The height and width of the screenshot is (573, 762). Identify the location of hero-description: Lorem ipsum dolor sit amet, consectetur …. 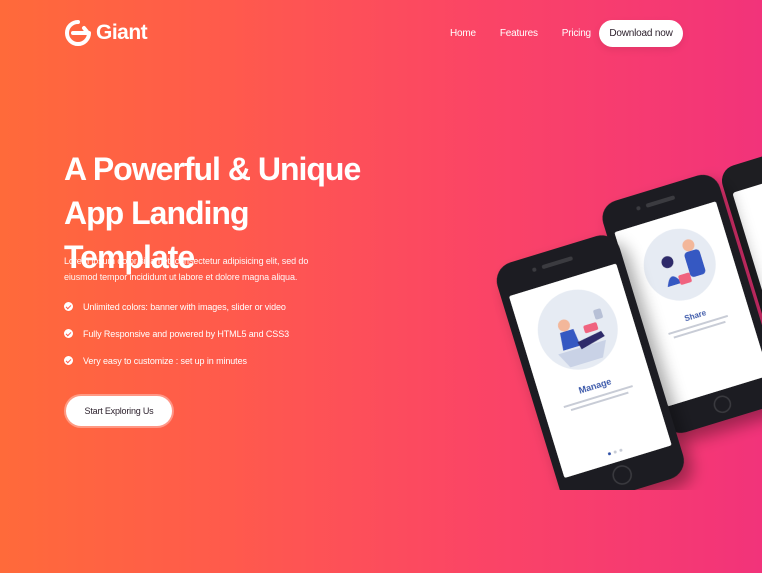
(186, 269).